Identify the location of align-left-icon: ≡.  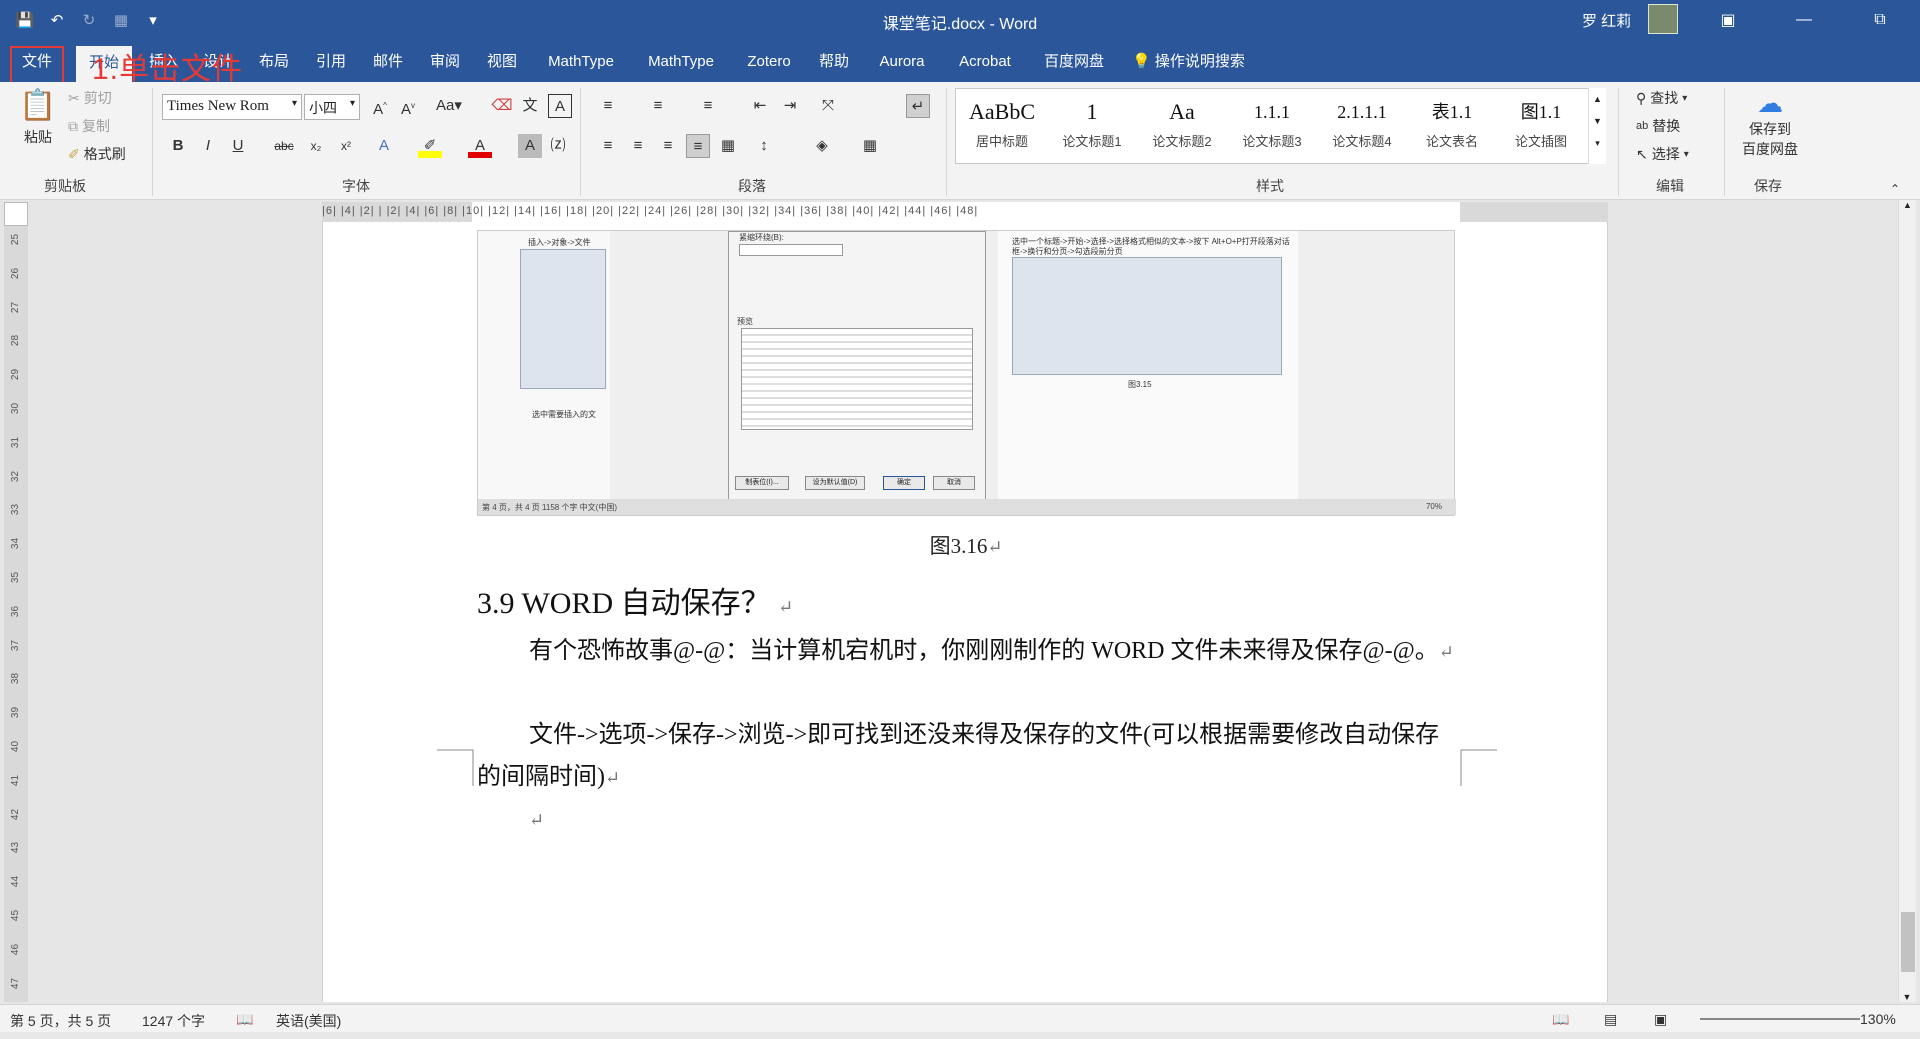
(608, 146).